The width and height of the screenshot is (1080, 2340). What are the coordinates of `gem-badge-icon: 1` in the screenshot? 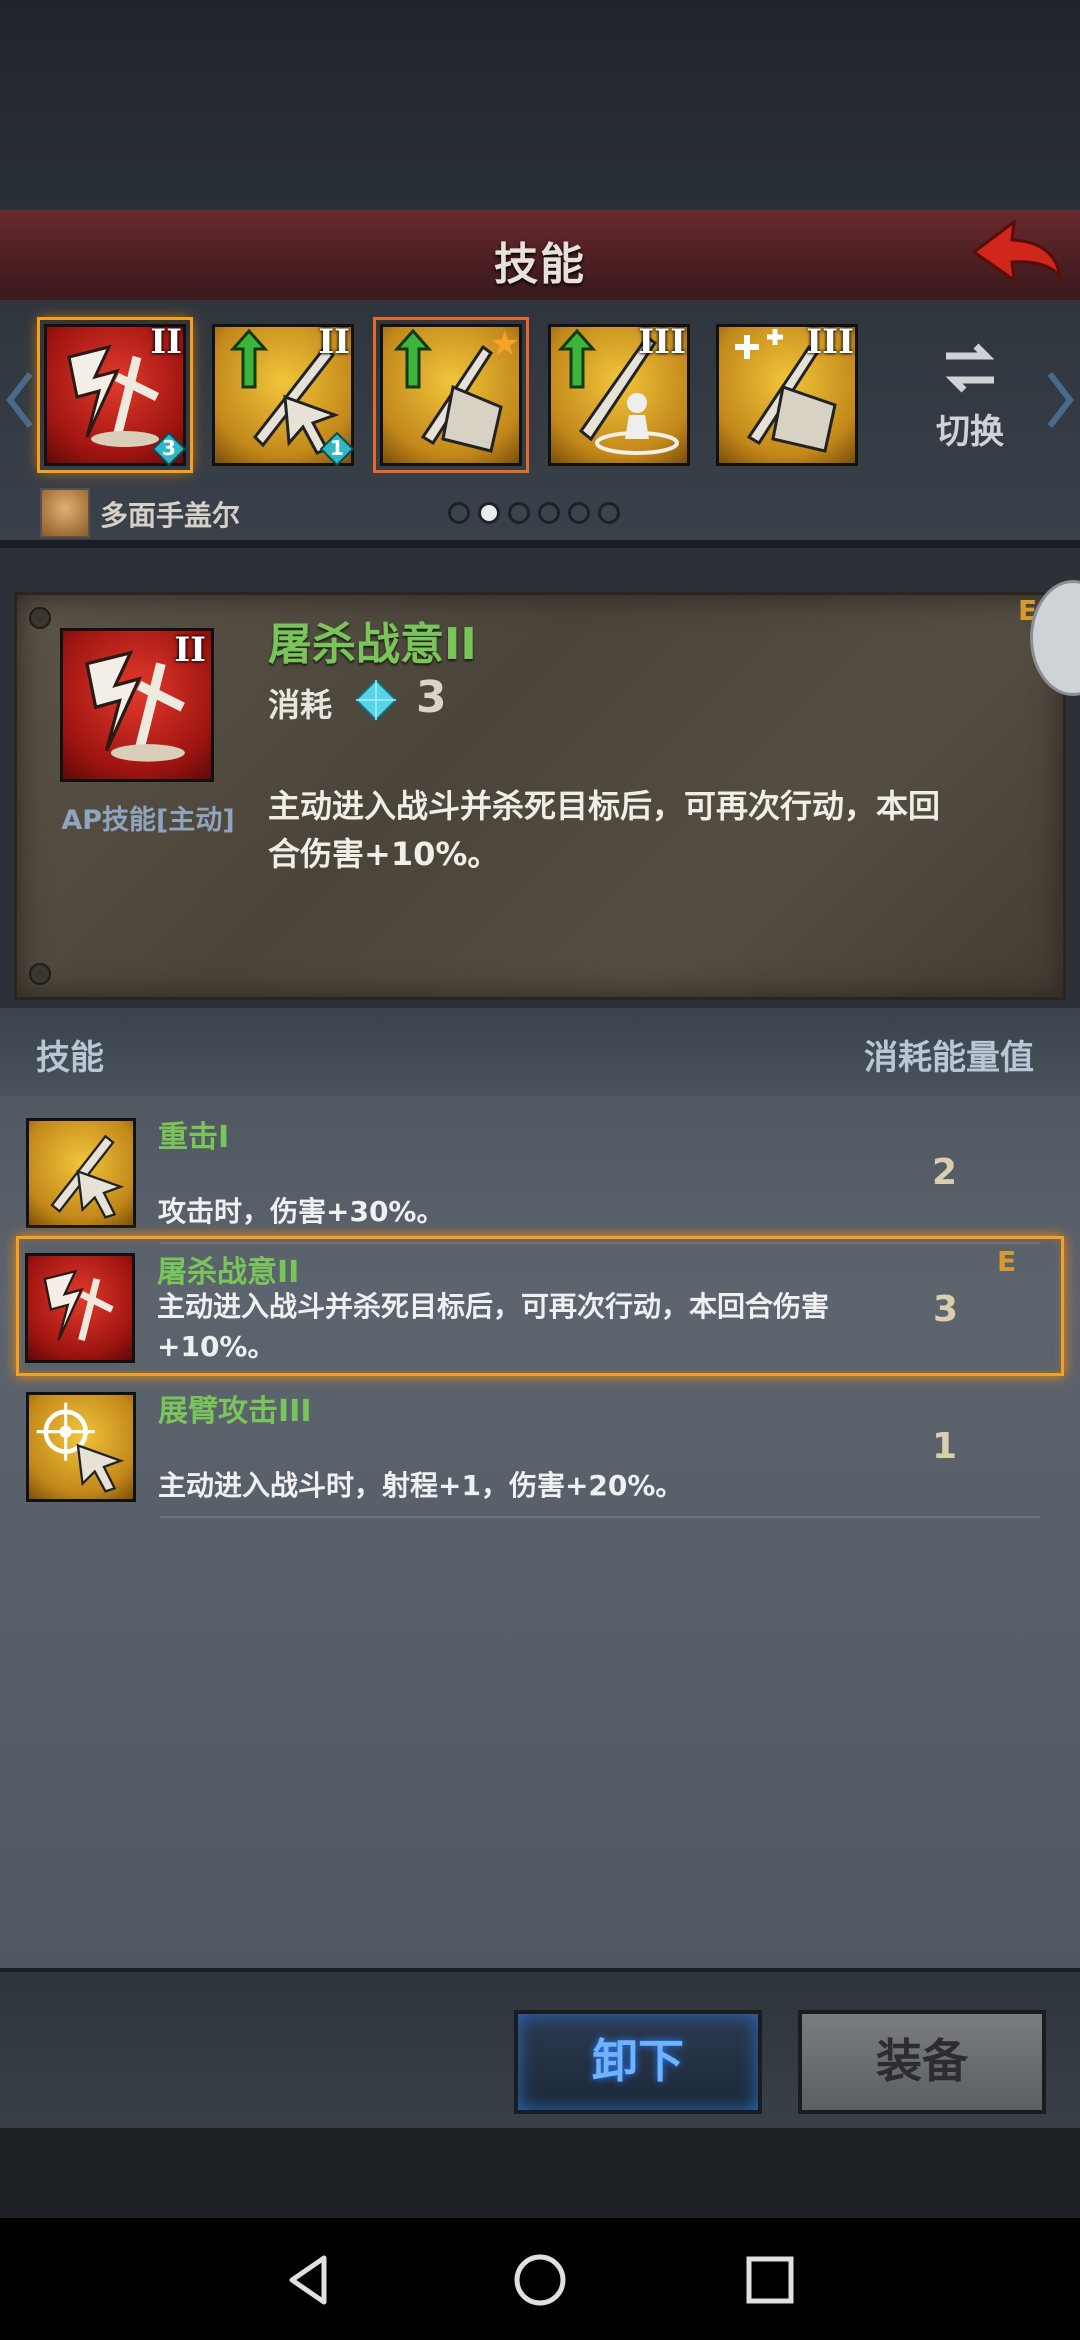 It's located at (337, 449).